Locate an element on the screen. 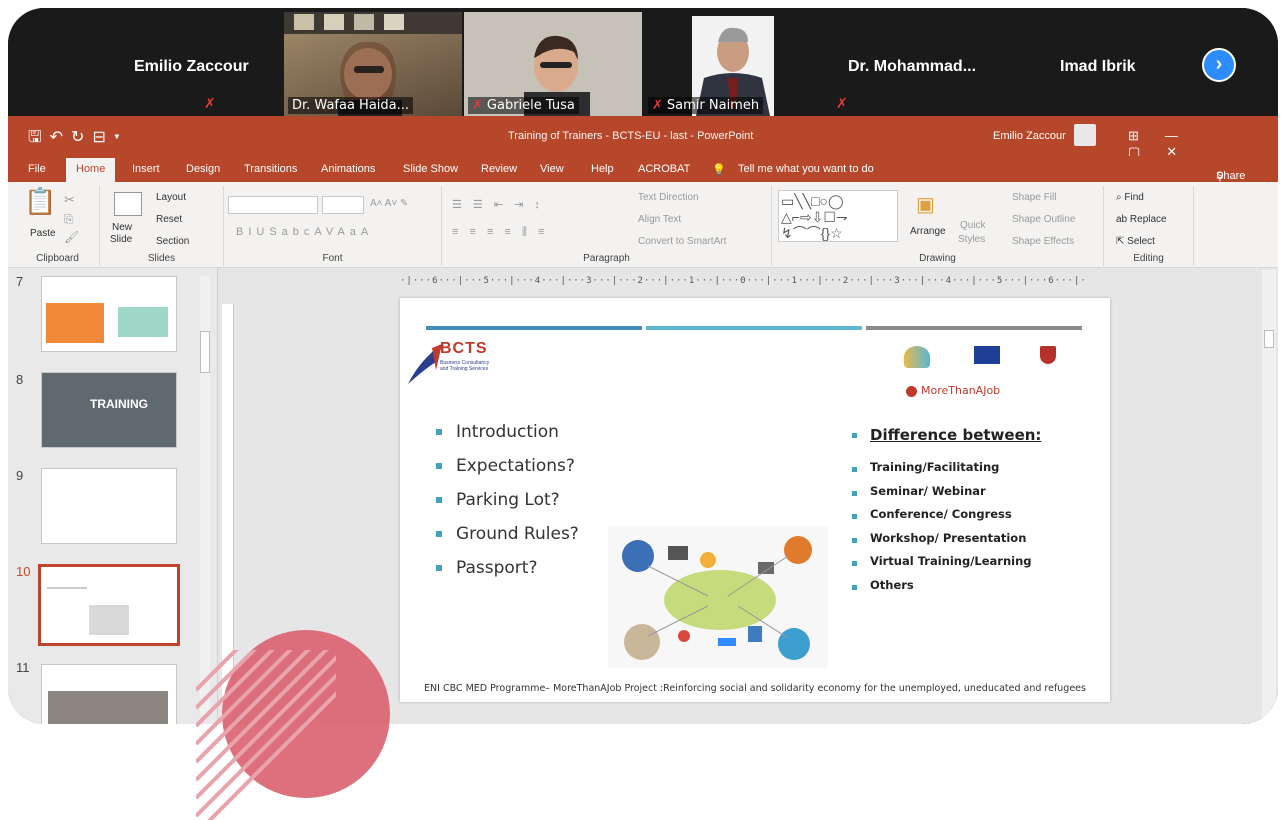 The width and height of the screenshot is (1283, 820). text-direction-button: Text Direction is located at coordinates (668, 197).